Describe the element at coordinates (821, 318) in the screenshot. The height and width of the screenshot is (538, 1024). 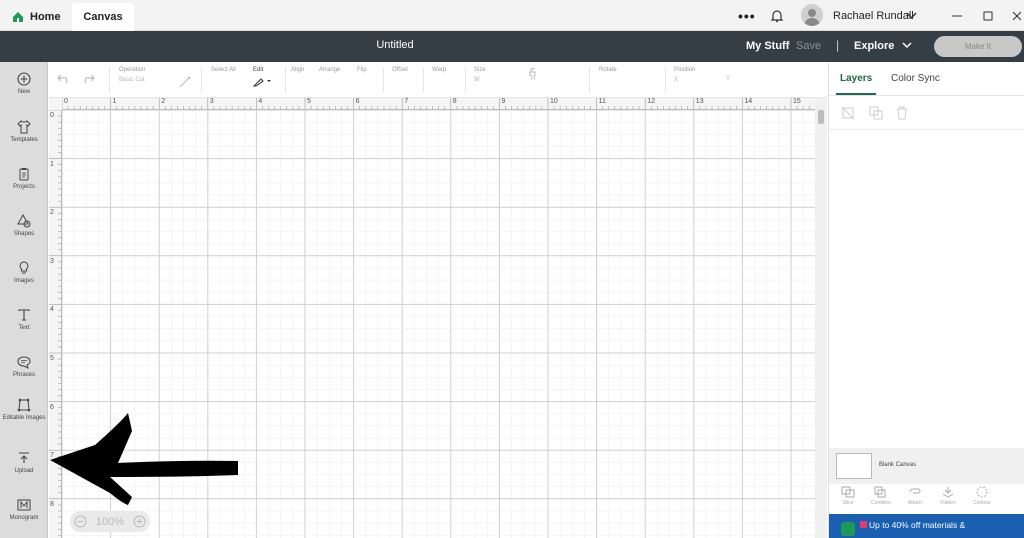
I see `vertical-scrollbar` at that location.